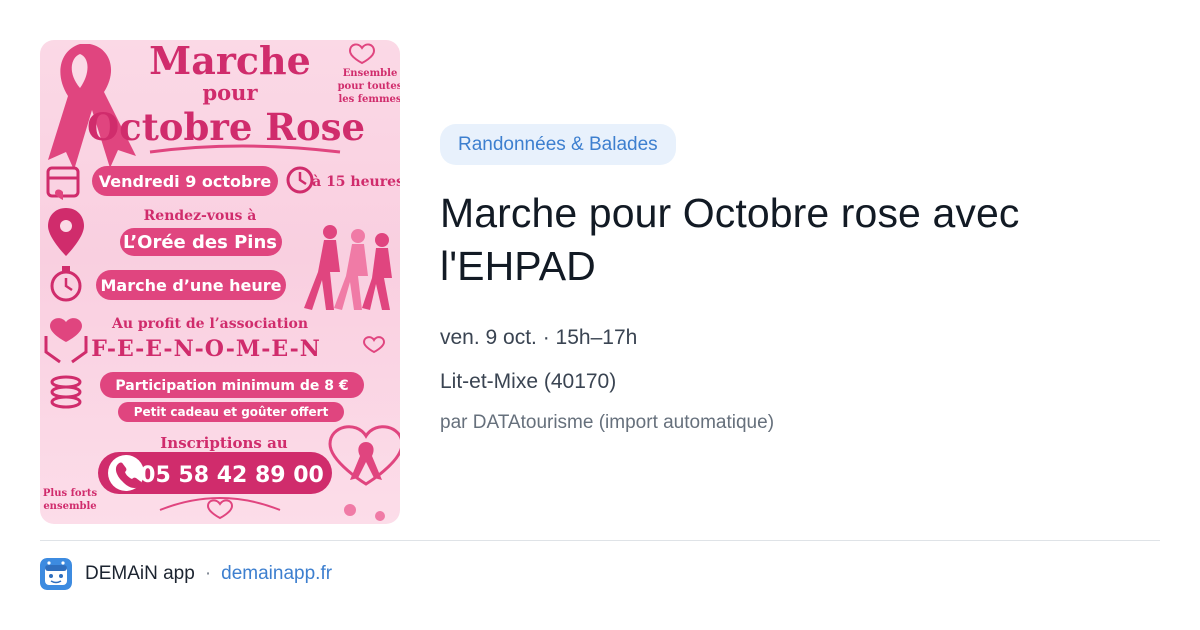 The height and width of the screenshot is (630, 1200). What do you see at coordinates (70, 493) in the screenshot?
I see `poster-corner-note-1: Plus forts` at bounding box center [70, 493].